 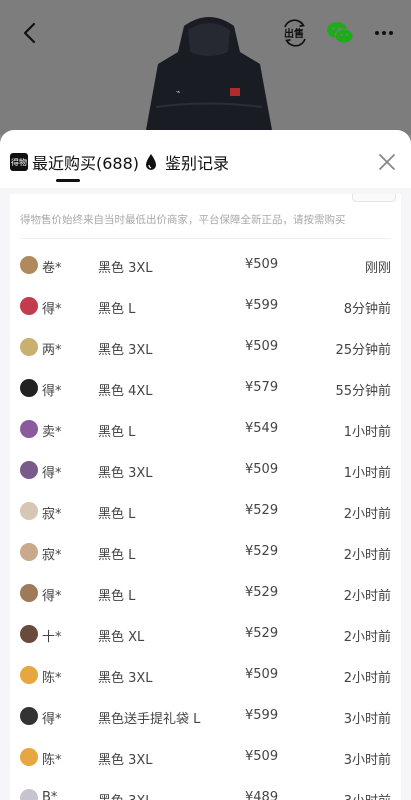 What do you see at coordinates (197, 163) in the screenshot?
I see `tab-label: 鉴别记录` at bounding box center [197, 163].